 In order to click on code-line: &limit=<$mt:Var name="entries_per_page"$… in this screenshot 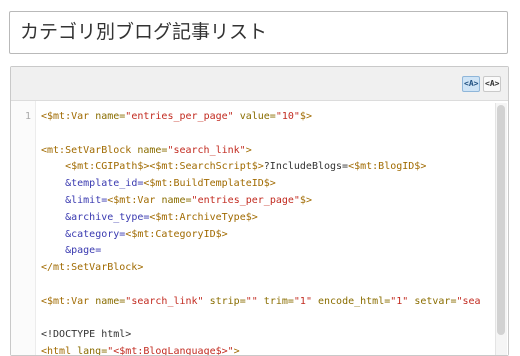, I will do `click(266, 201)`.